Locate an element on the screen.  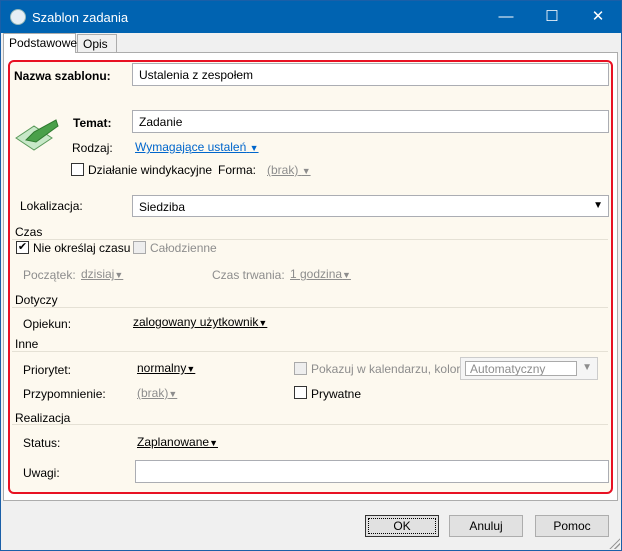
debt-collection-checkbox is located at coordinates (77, 169).